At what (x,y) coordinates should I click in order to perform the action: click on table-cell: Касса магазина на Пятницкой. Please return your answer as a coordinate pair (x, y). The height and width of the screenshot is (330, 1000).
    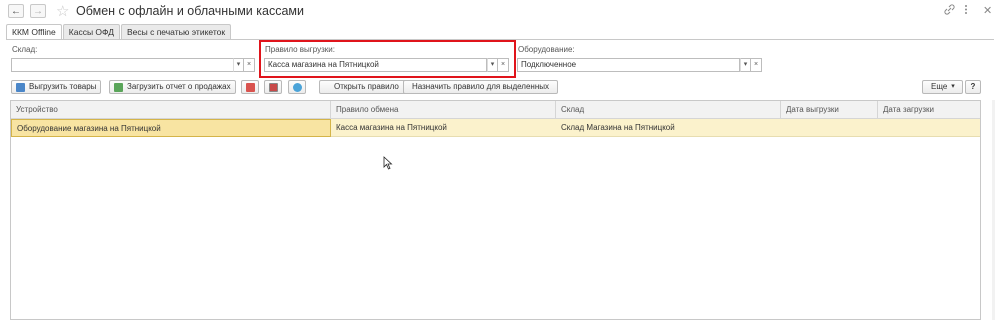
    Looking at the image, I should click on (443, 128).